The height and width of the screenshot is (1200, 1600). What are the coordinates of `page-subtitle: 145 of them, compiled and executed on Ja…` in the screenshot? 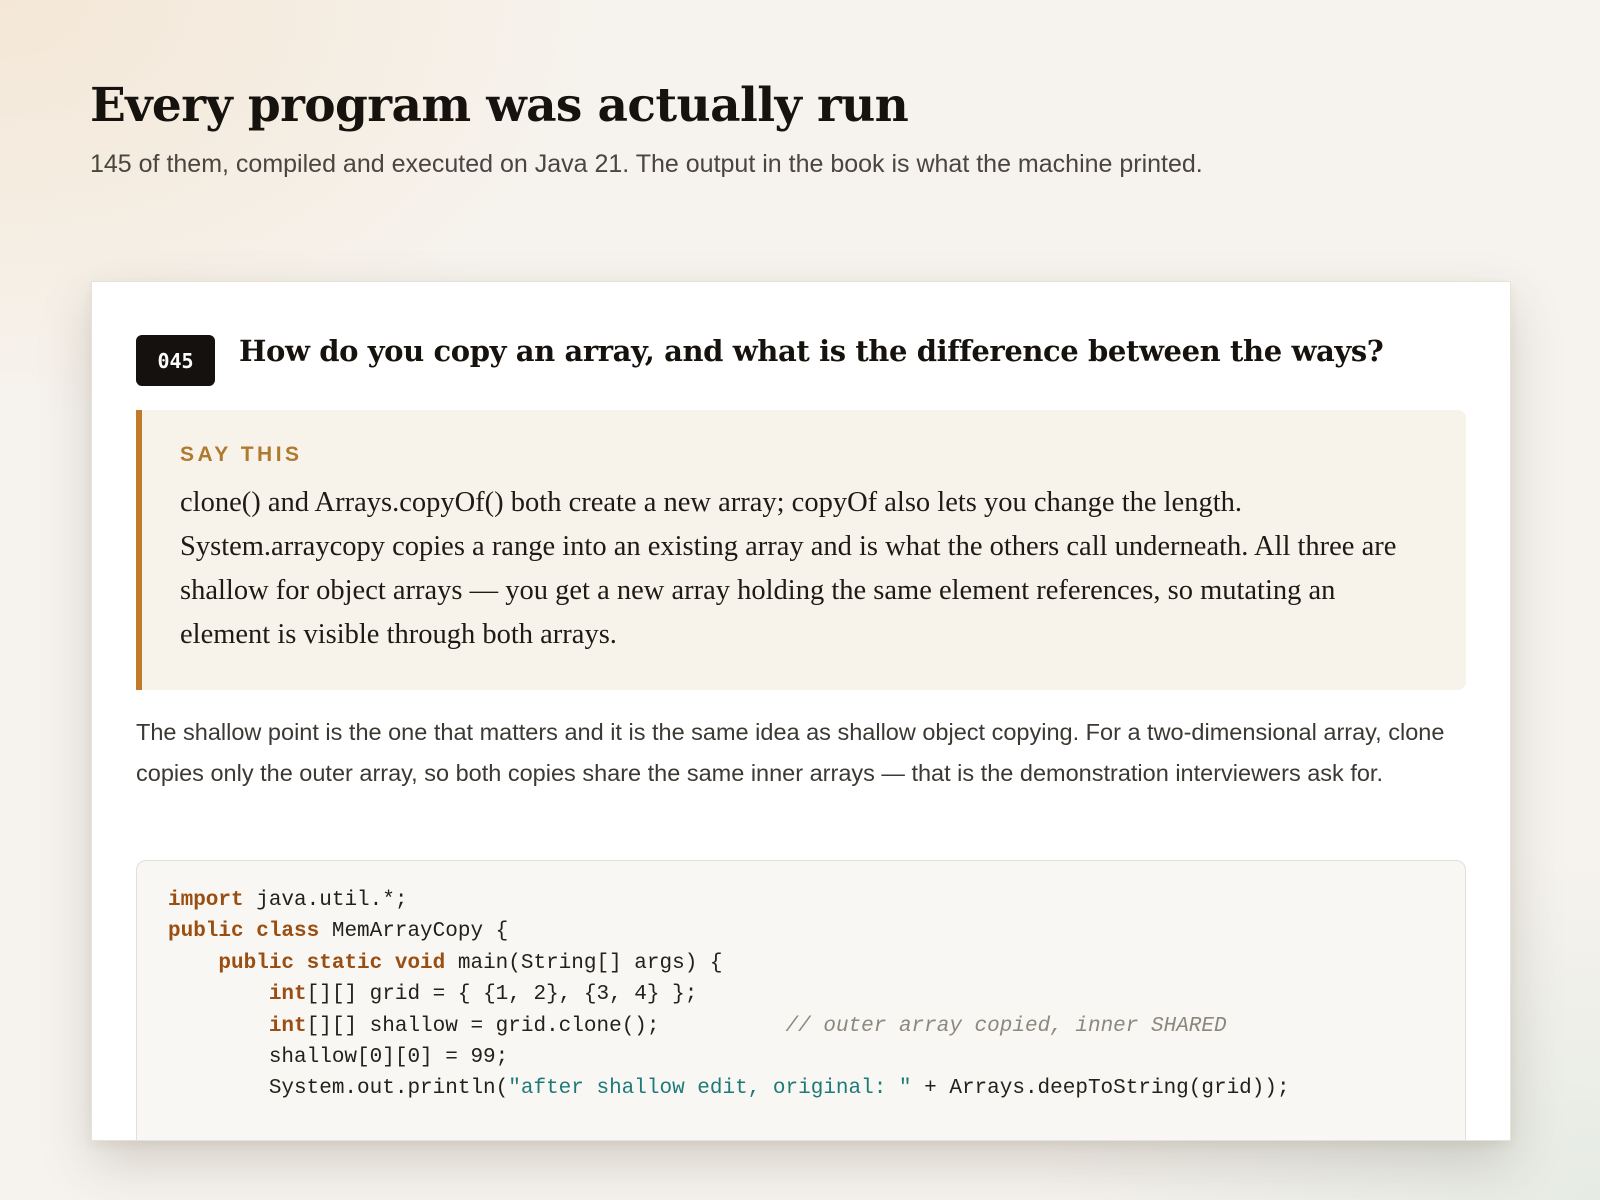 It's located at (646, 164).